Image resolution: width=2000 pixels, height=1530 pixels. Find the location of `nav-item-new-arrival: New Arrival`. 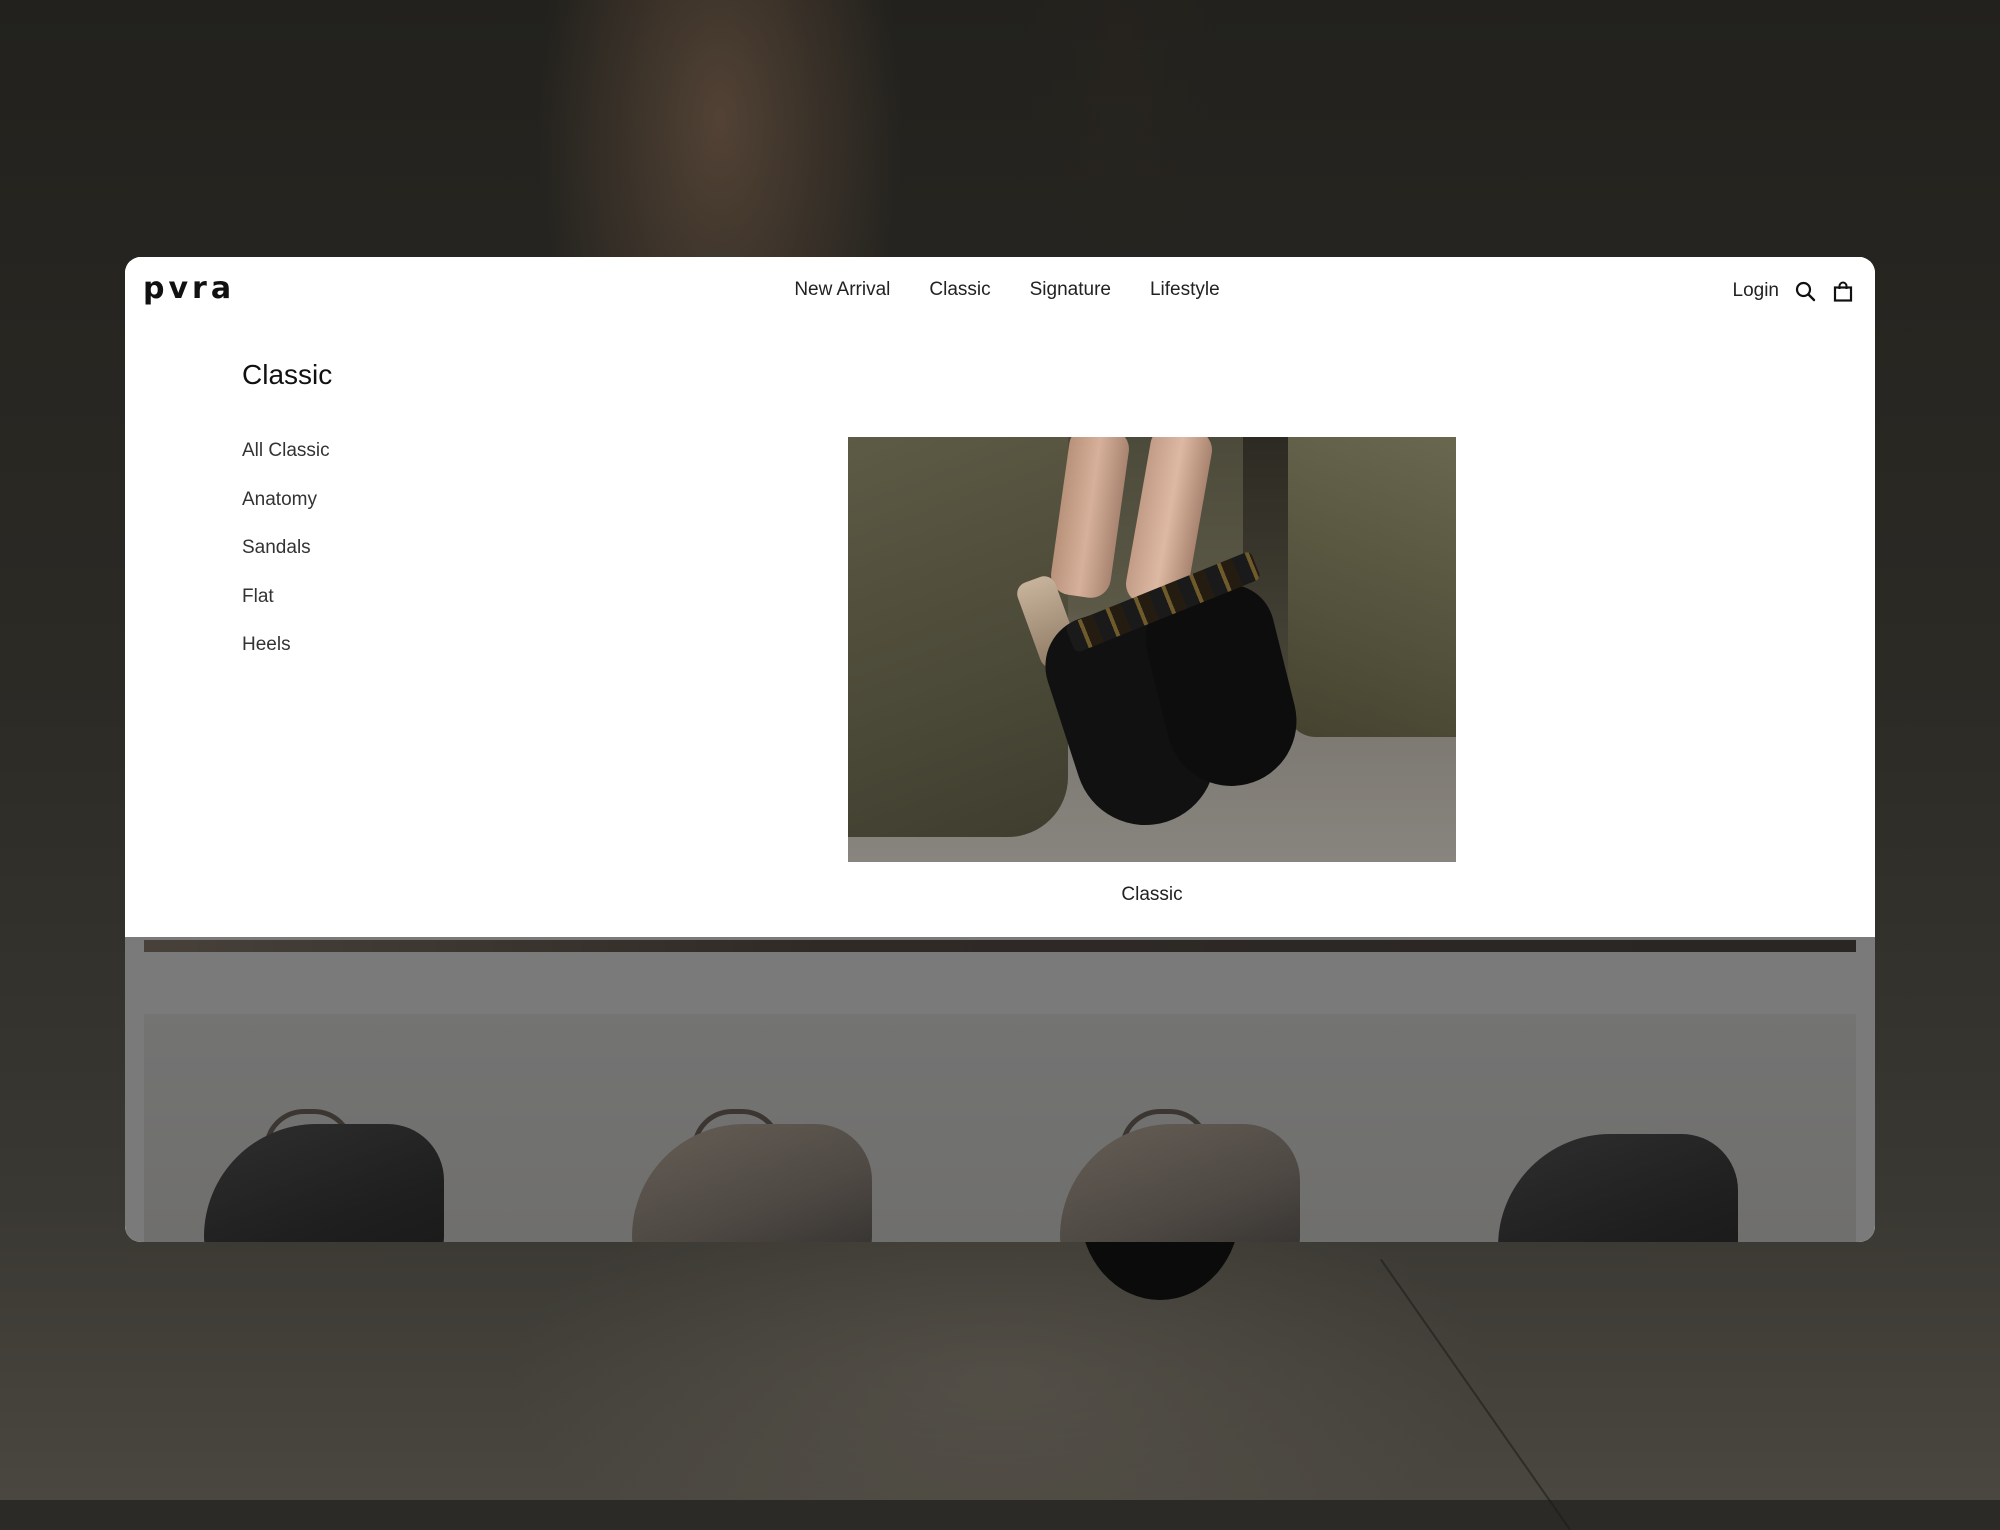

nav-item-new-arrival: New Arrival is located at coordinates (842, 290).